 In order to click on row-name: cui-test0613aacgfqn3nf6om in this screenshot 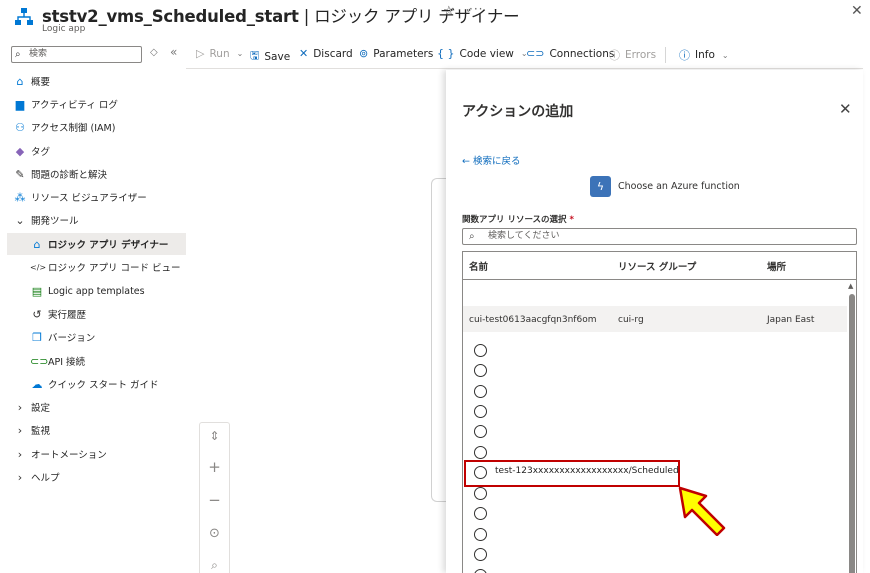, I will do `click(533, 320)`.